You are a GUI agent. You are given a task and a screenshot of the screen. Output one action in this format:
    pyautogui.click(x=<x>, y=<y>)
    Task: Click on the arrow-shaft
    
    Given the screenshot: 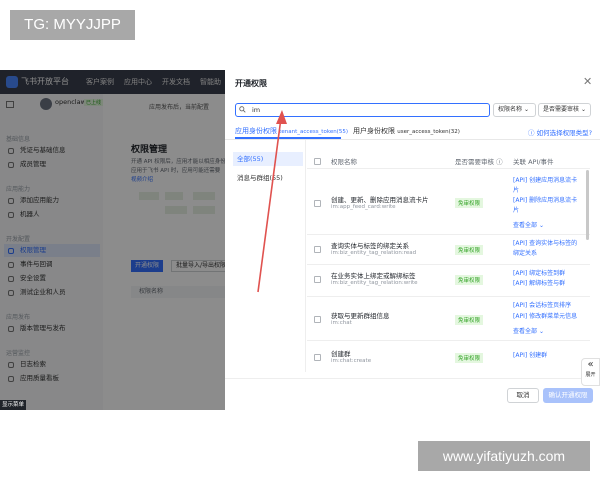 What is the action you would take?
    pyautogui.click(x=269, y=205)
    